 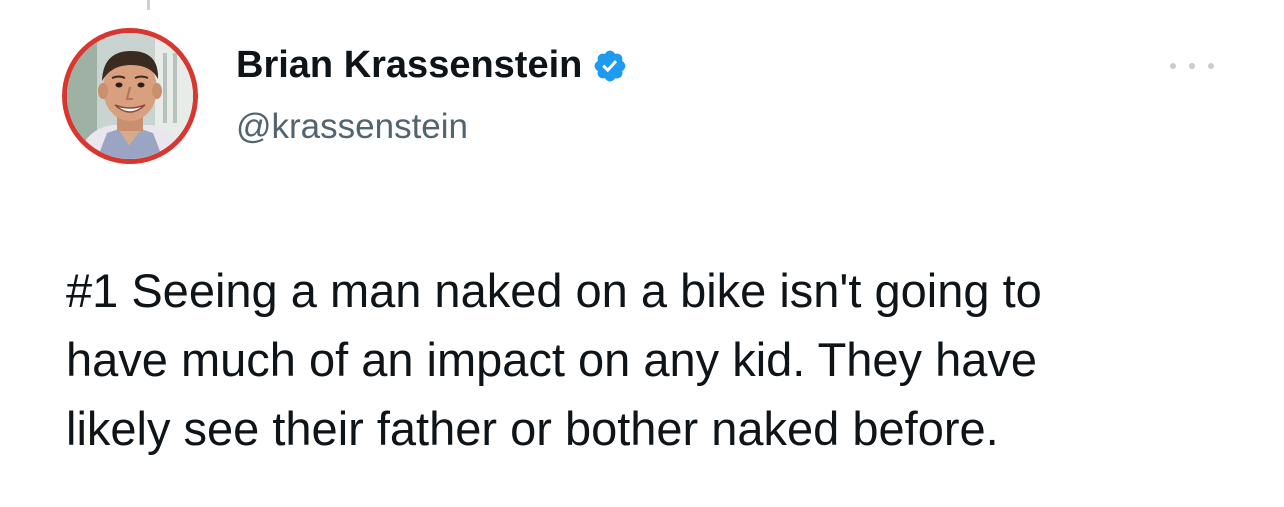 What do you see at coordinates (352, 127) in the screenshot?
I see `author-handle: @krassenstein` at bounding box center [352, 127].